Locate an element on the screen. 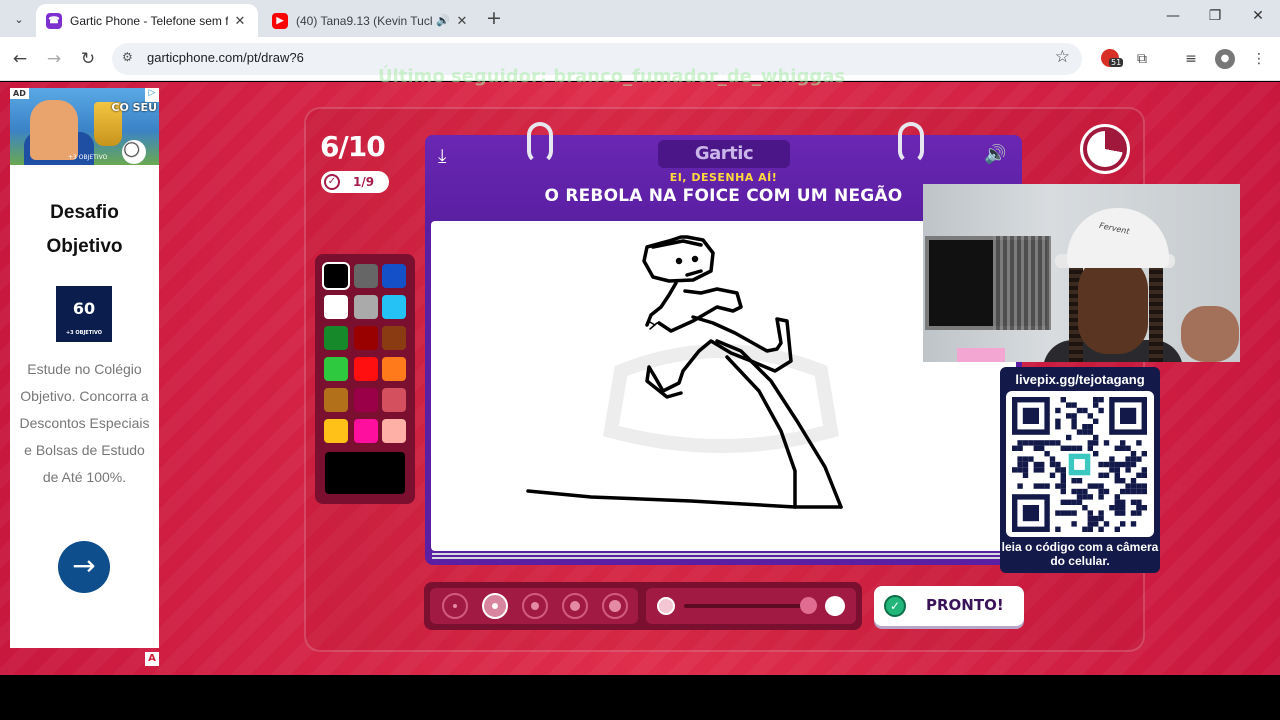 This screenshot has width=1280, height=720. webcam-pink-object is located at coordinates (981, 355).